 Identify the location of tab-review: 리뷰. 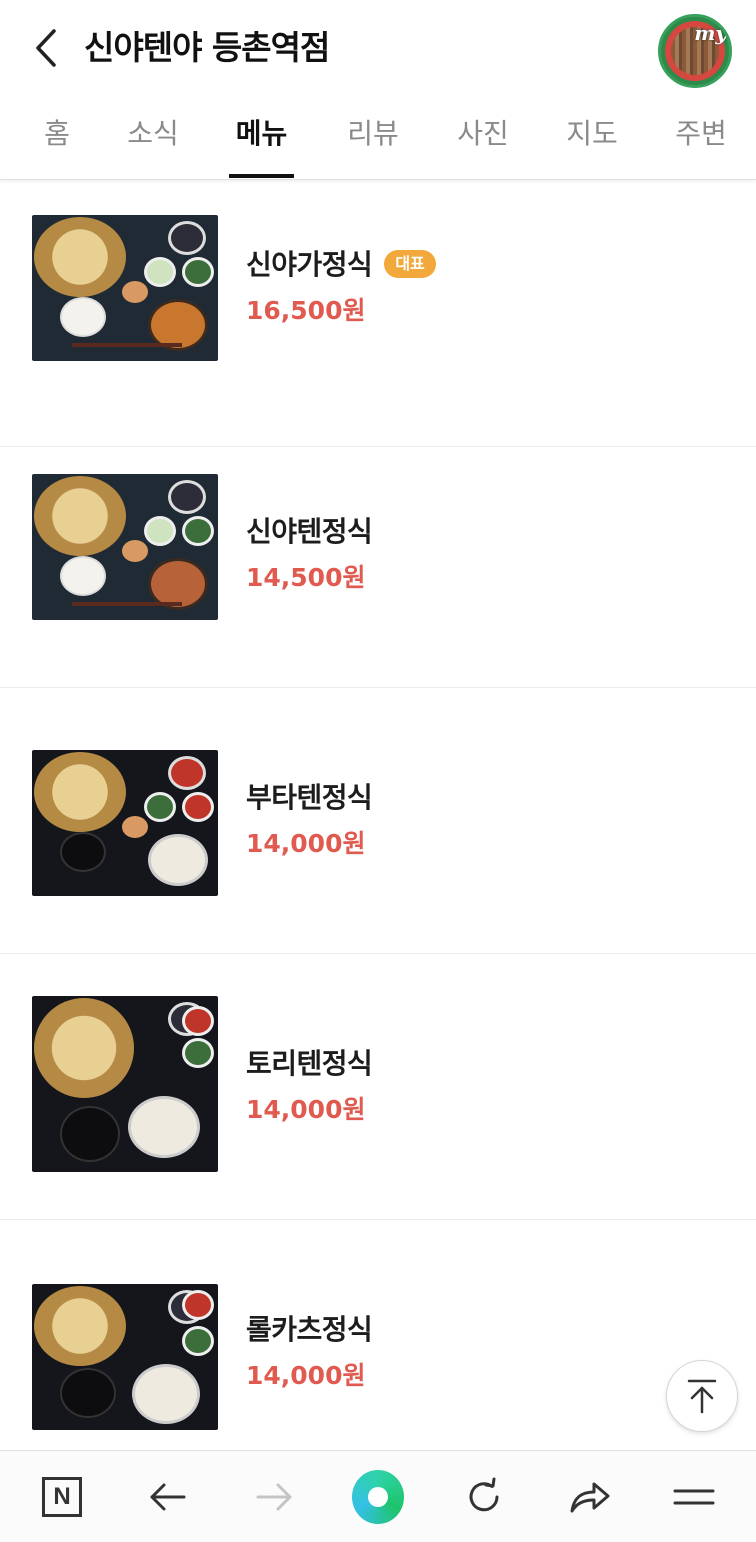
(373, 146).